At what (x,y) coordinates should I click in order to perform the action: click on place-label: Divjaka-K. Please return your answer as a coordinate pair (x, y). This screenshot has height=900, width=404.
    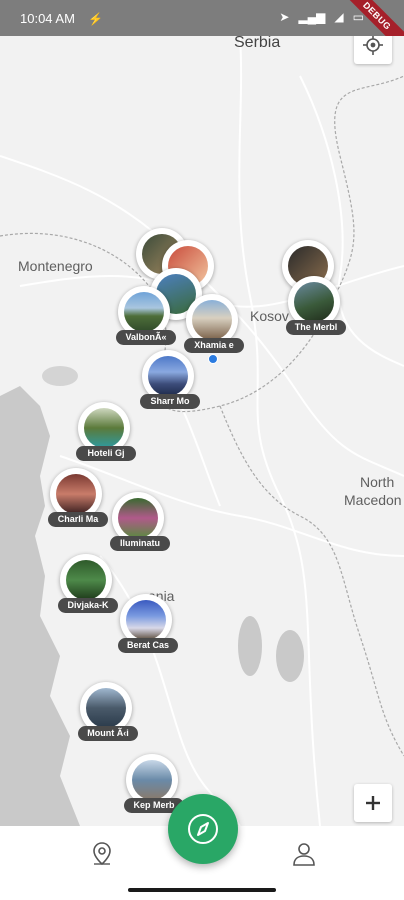
    Looking at the image, I should click on (88, 605).